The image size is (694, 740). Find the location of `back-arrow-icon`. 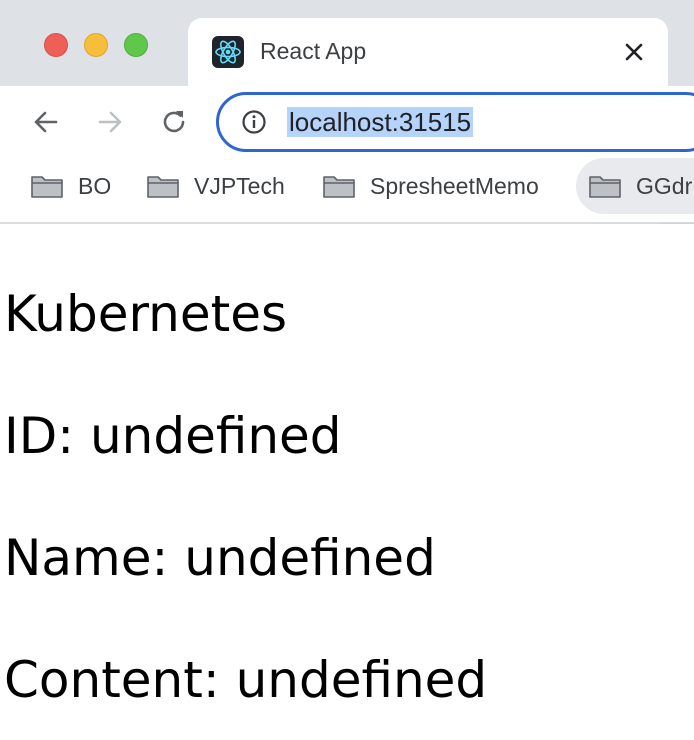

back-arrow-icon is located at coordinates (46, 122).